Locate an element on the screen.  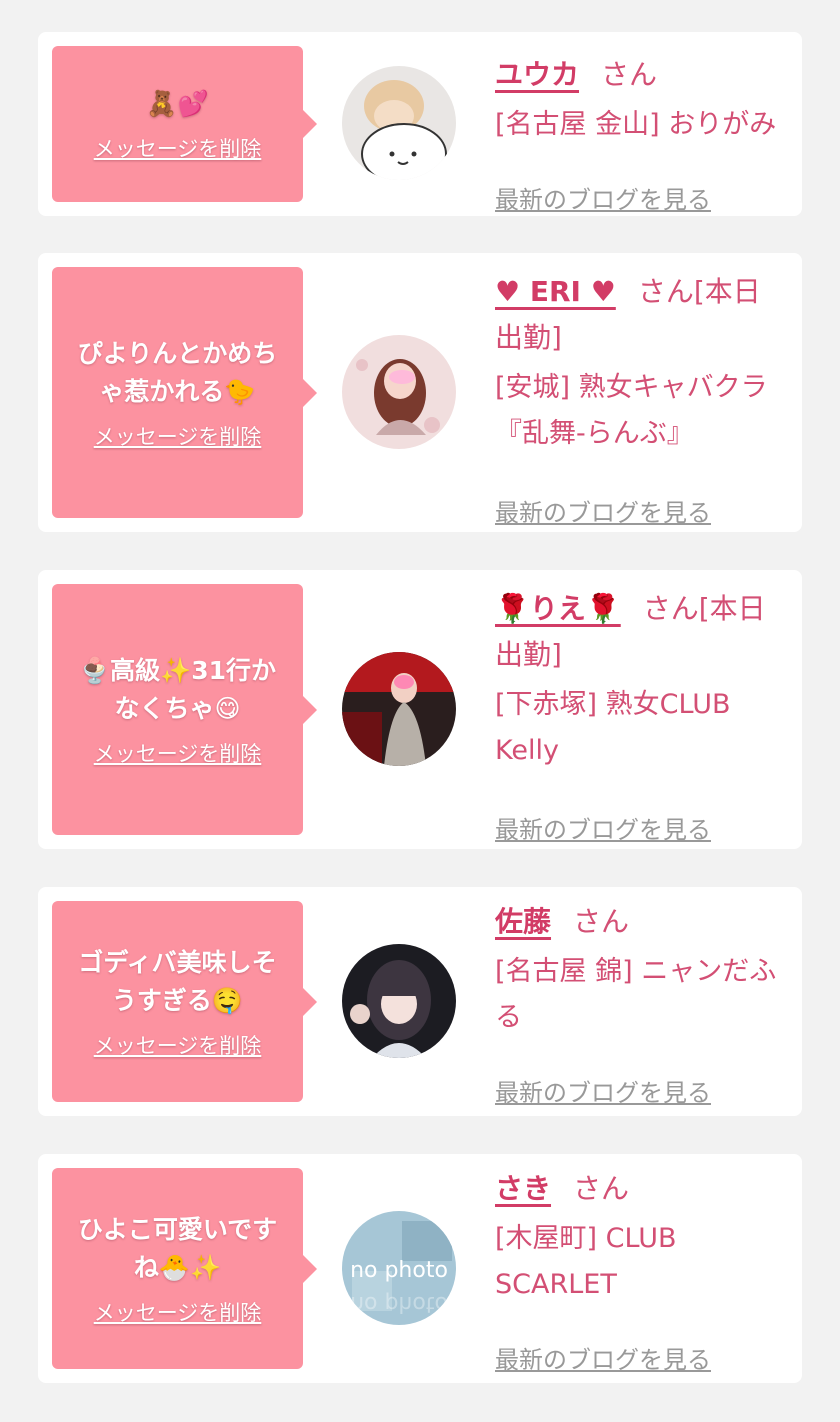
woman-photo-icon is located at coordinates (399, 392).